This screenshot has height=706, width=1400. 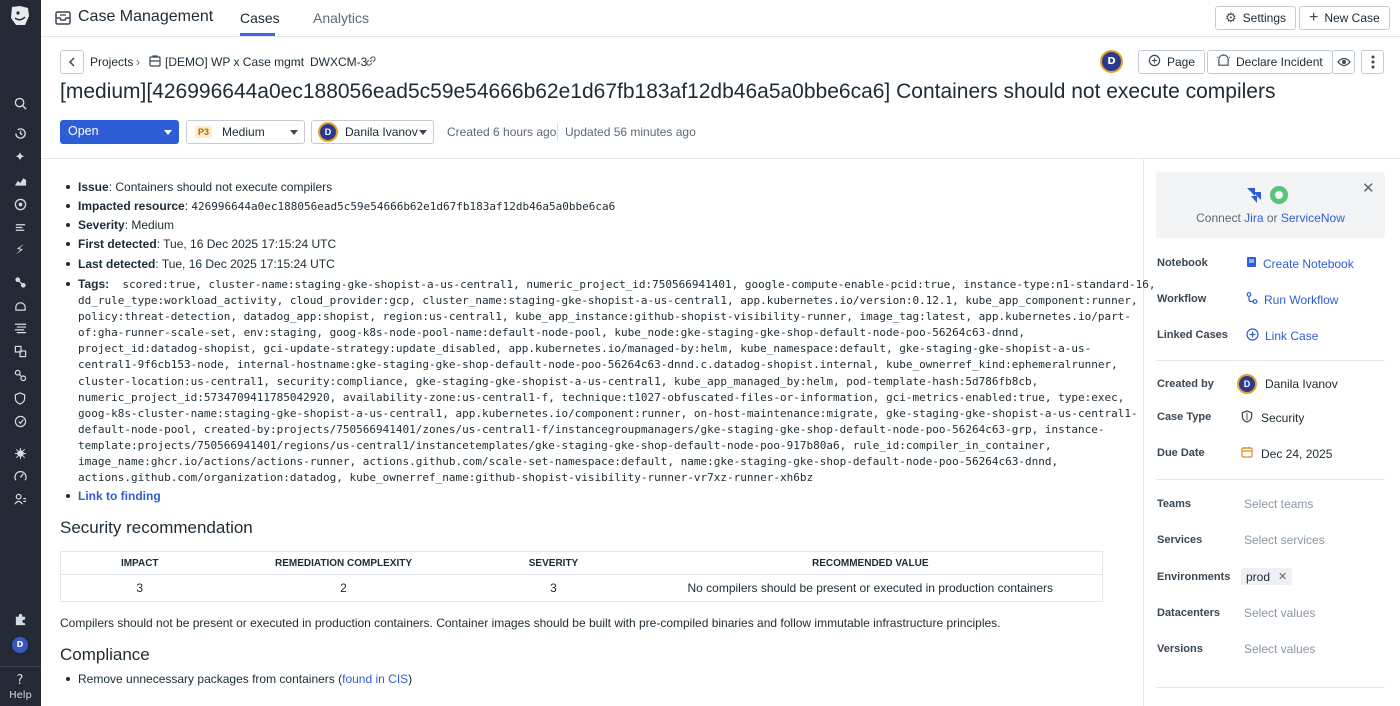 I want to click on sidebar-divider-line, so click(x=1270, y=360).